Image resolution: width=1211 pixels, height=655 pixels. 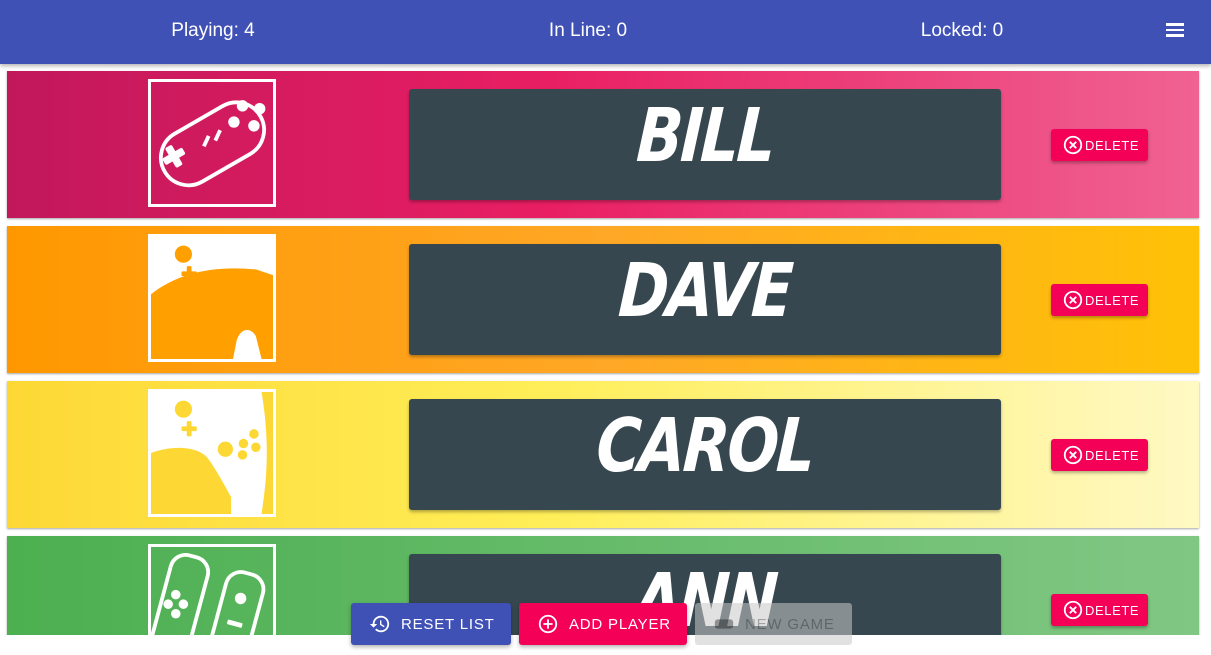 What do you see at coordinates (448, 624) in the screenshot?
I see `reset-label: RESET LIST` at bounding box center [448, 624].